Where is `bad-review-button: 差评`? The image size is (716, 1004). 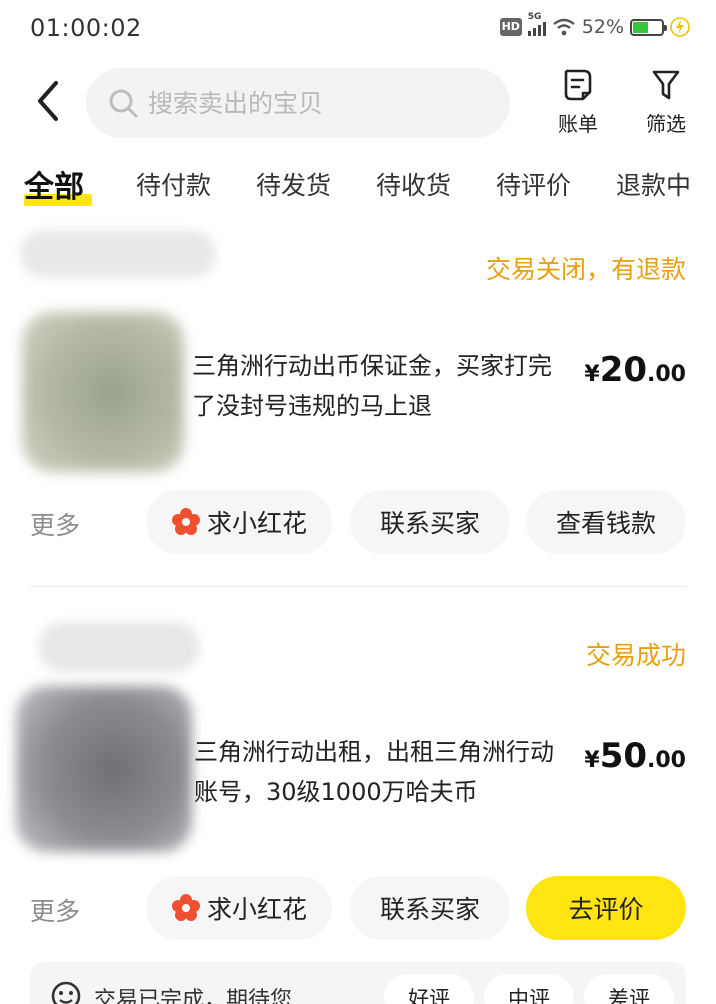 bad-review-button: 差评 is located at coordinates (629, 989).